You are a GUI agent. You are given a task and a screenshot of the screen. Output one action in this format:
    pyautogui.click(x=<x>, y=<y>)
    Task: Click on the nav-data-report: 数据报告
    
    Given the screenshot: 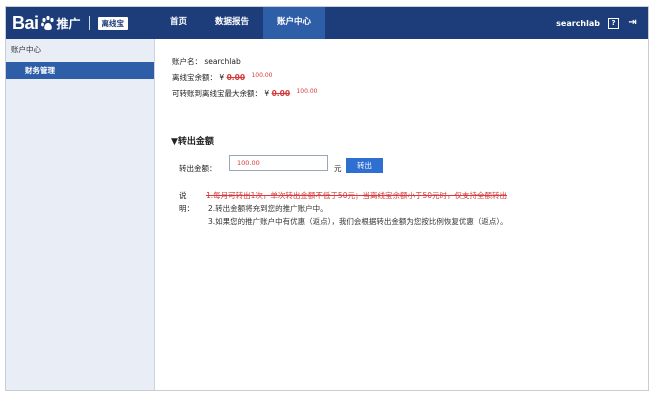 What is the action you would take?
    pyautogui.click(x=232, y=23)
    